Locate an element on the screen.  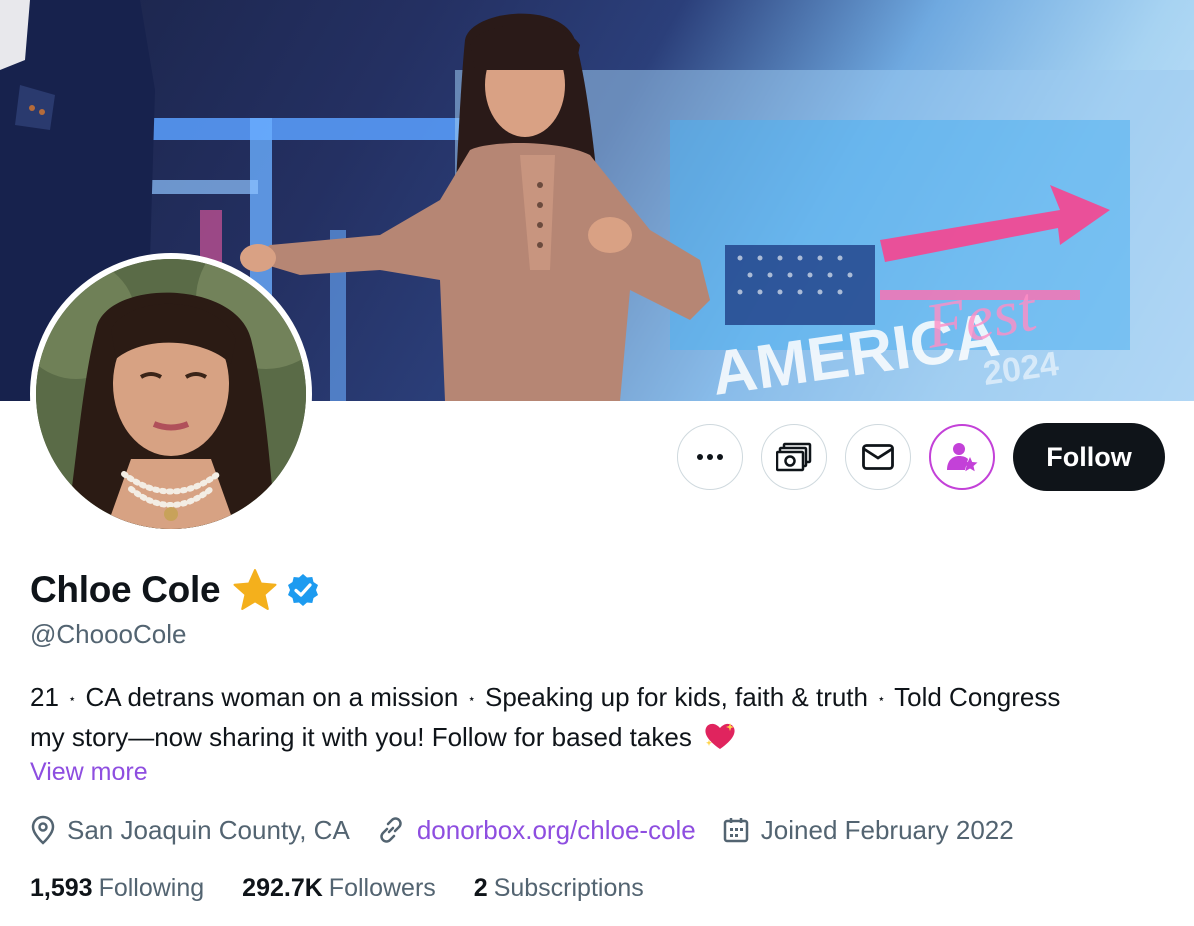
location-item: San Joaquin County, CA is located at coordinates (190, 830).